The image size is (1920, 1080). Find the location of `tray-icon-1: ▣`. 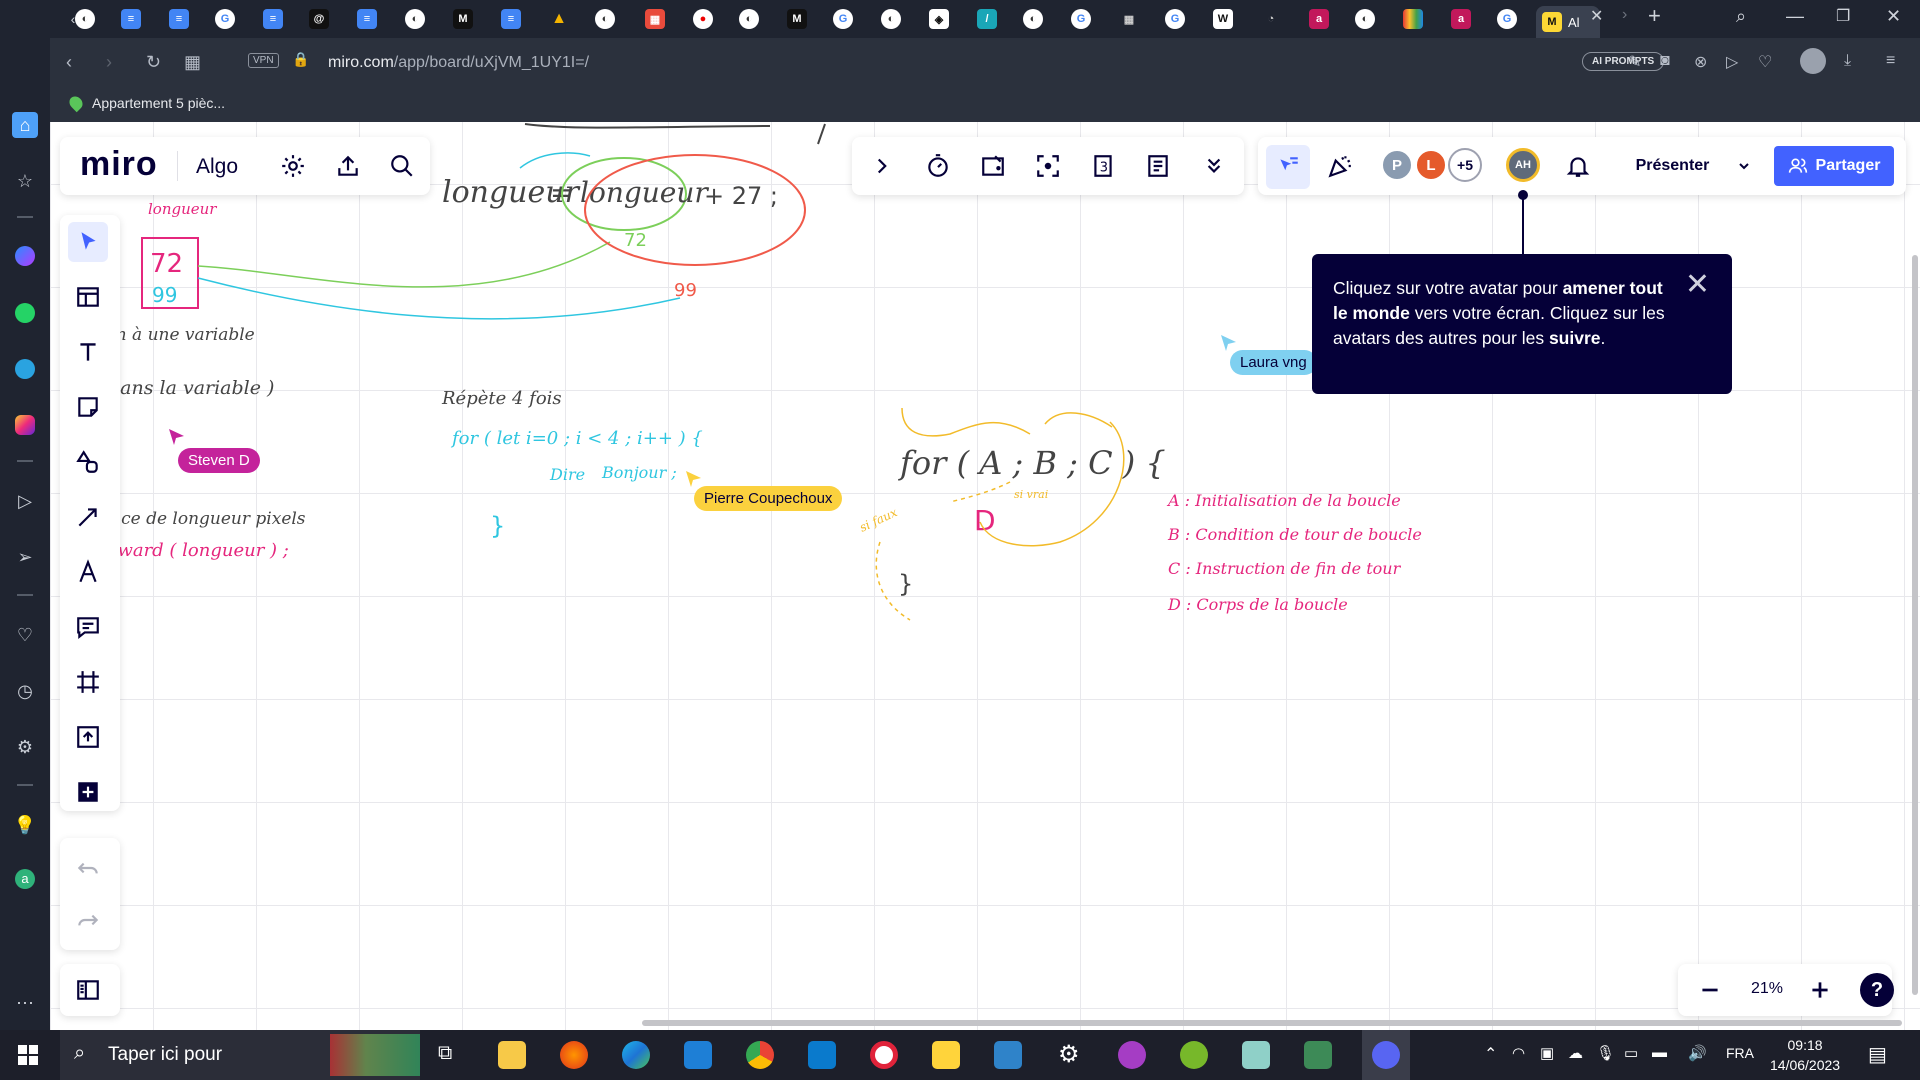

tray-icon-1: ▣ is located at coordinates (1547, 1053).